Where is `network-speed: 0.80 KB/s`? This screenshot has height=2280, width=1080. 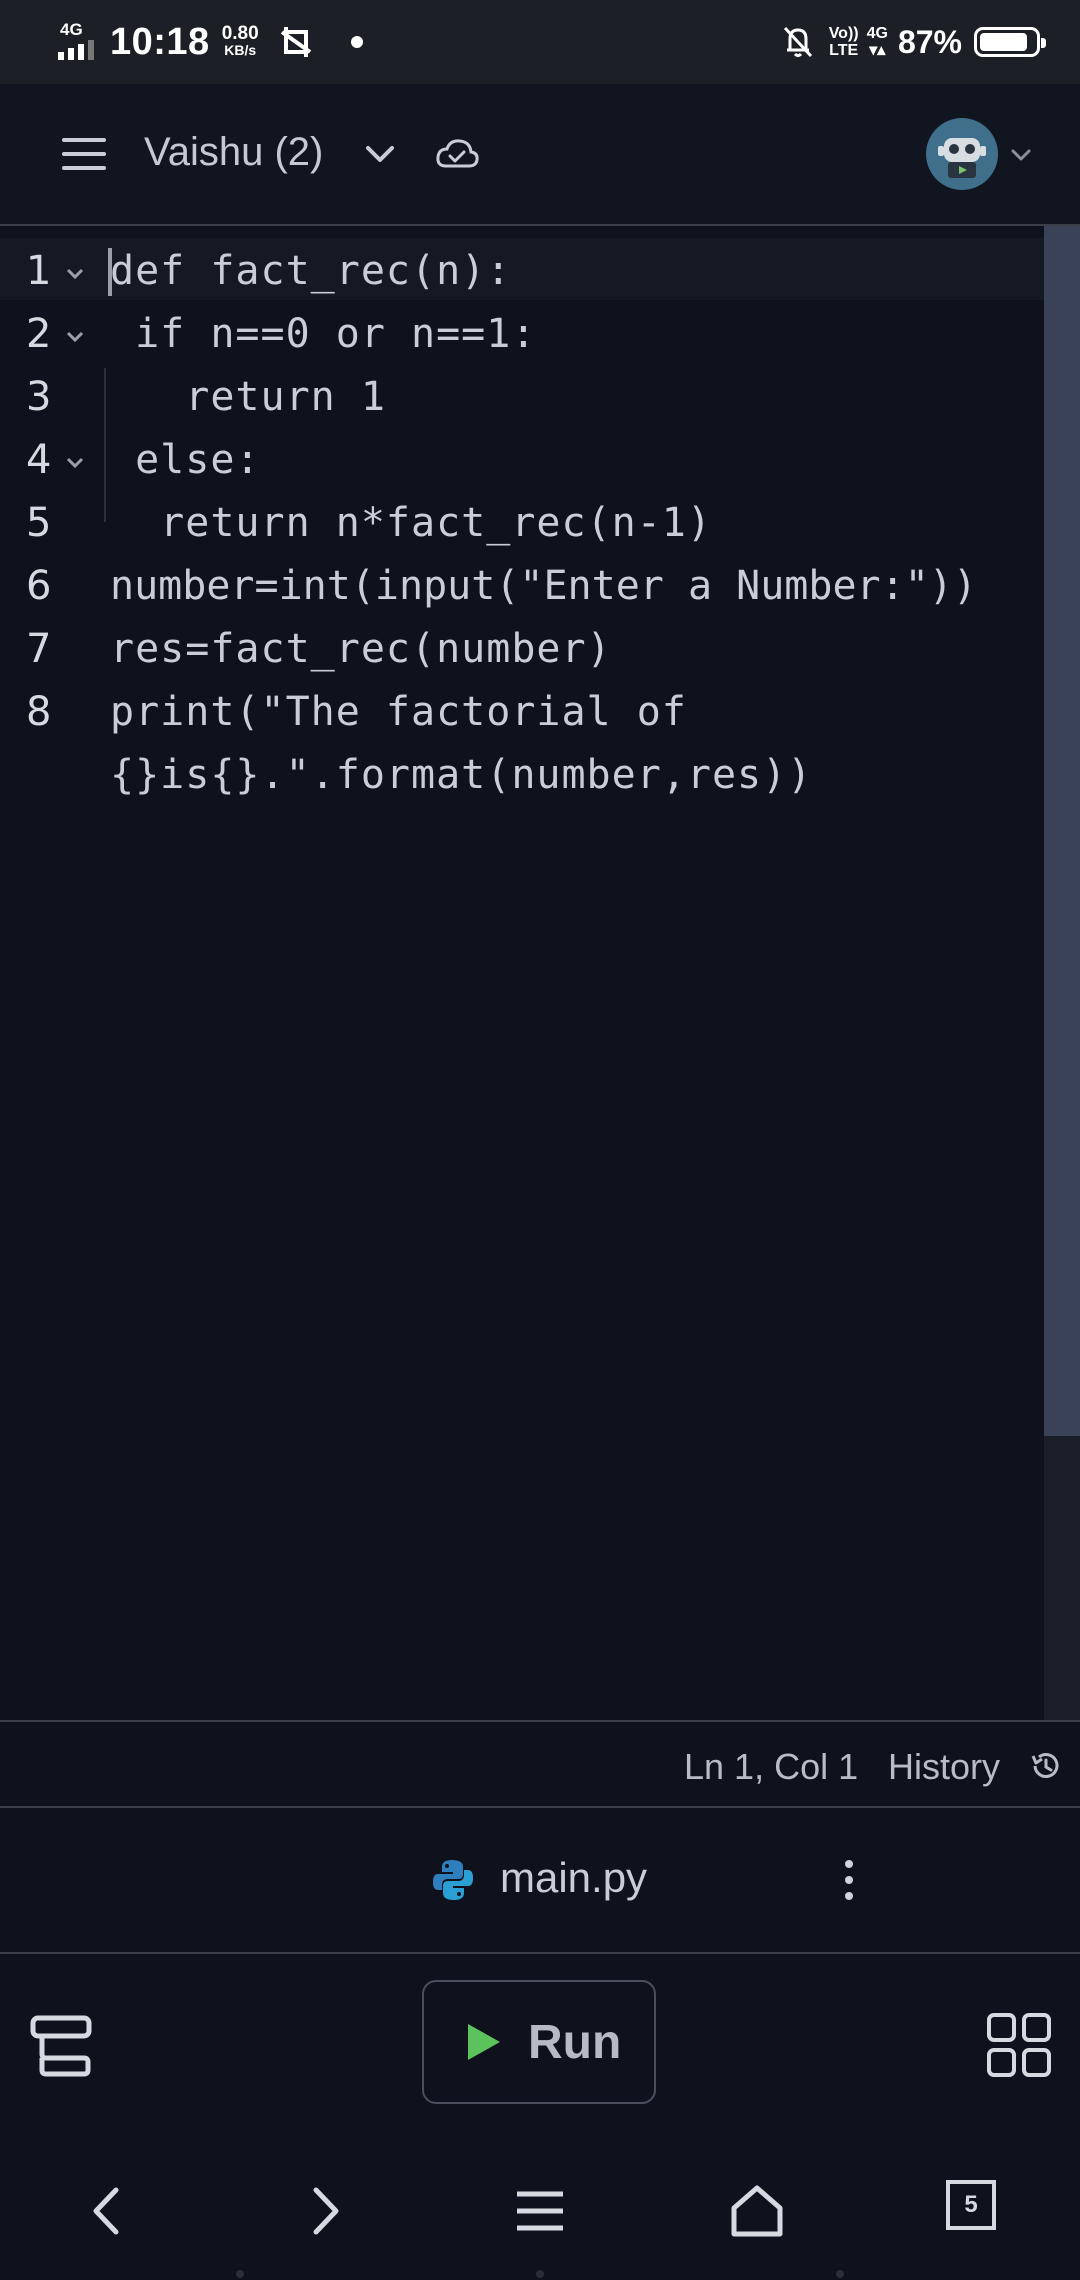
network-speed: 0.80 KB/s is located at coordinates (240, 40).